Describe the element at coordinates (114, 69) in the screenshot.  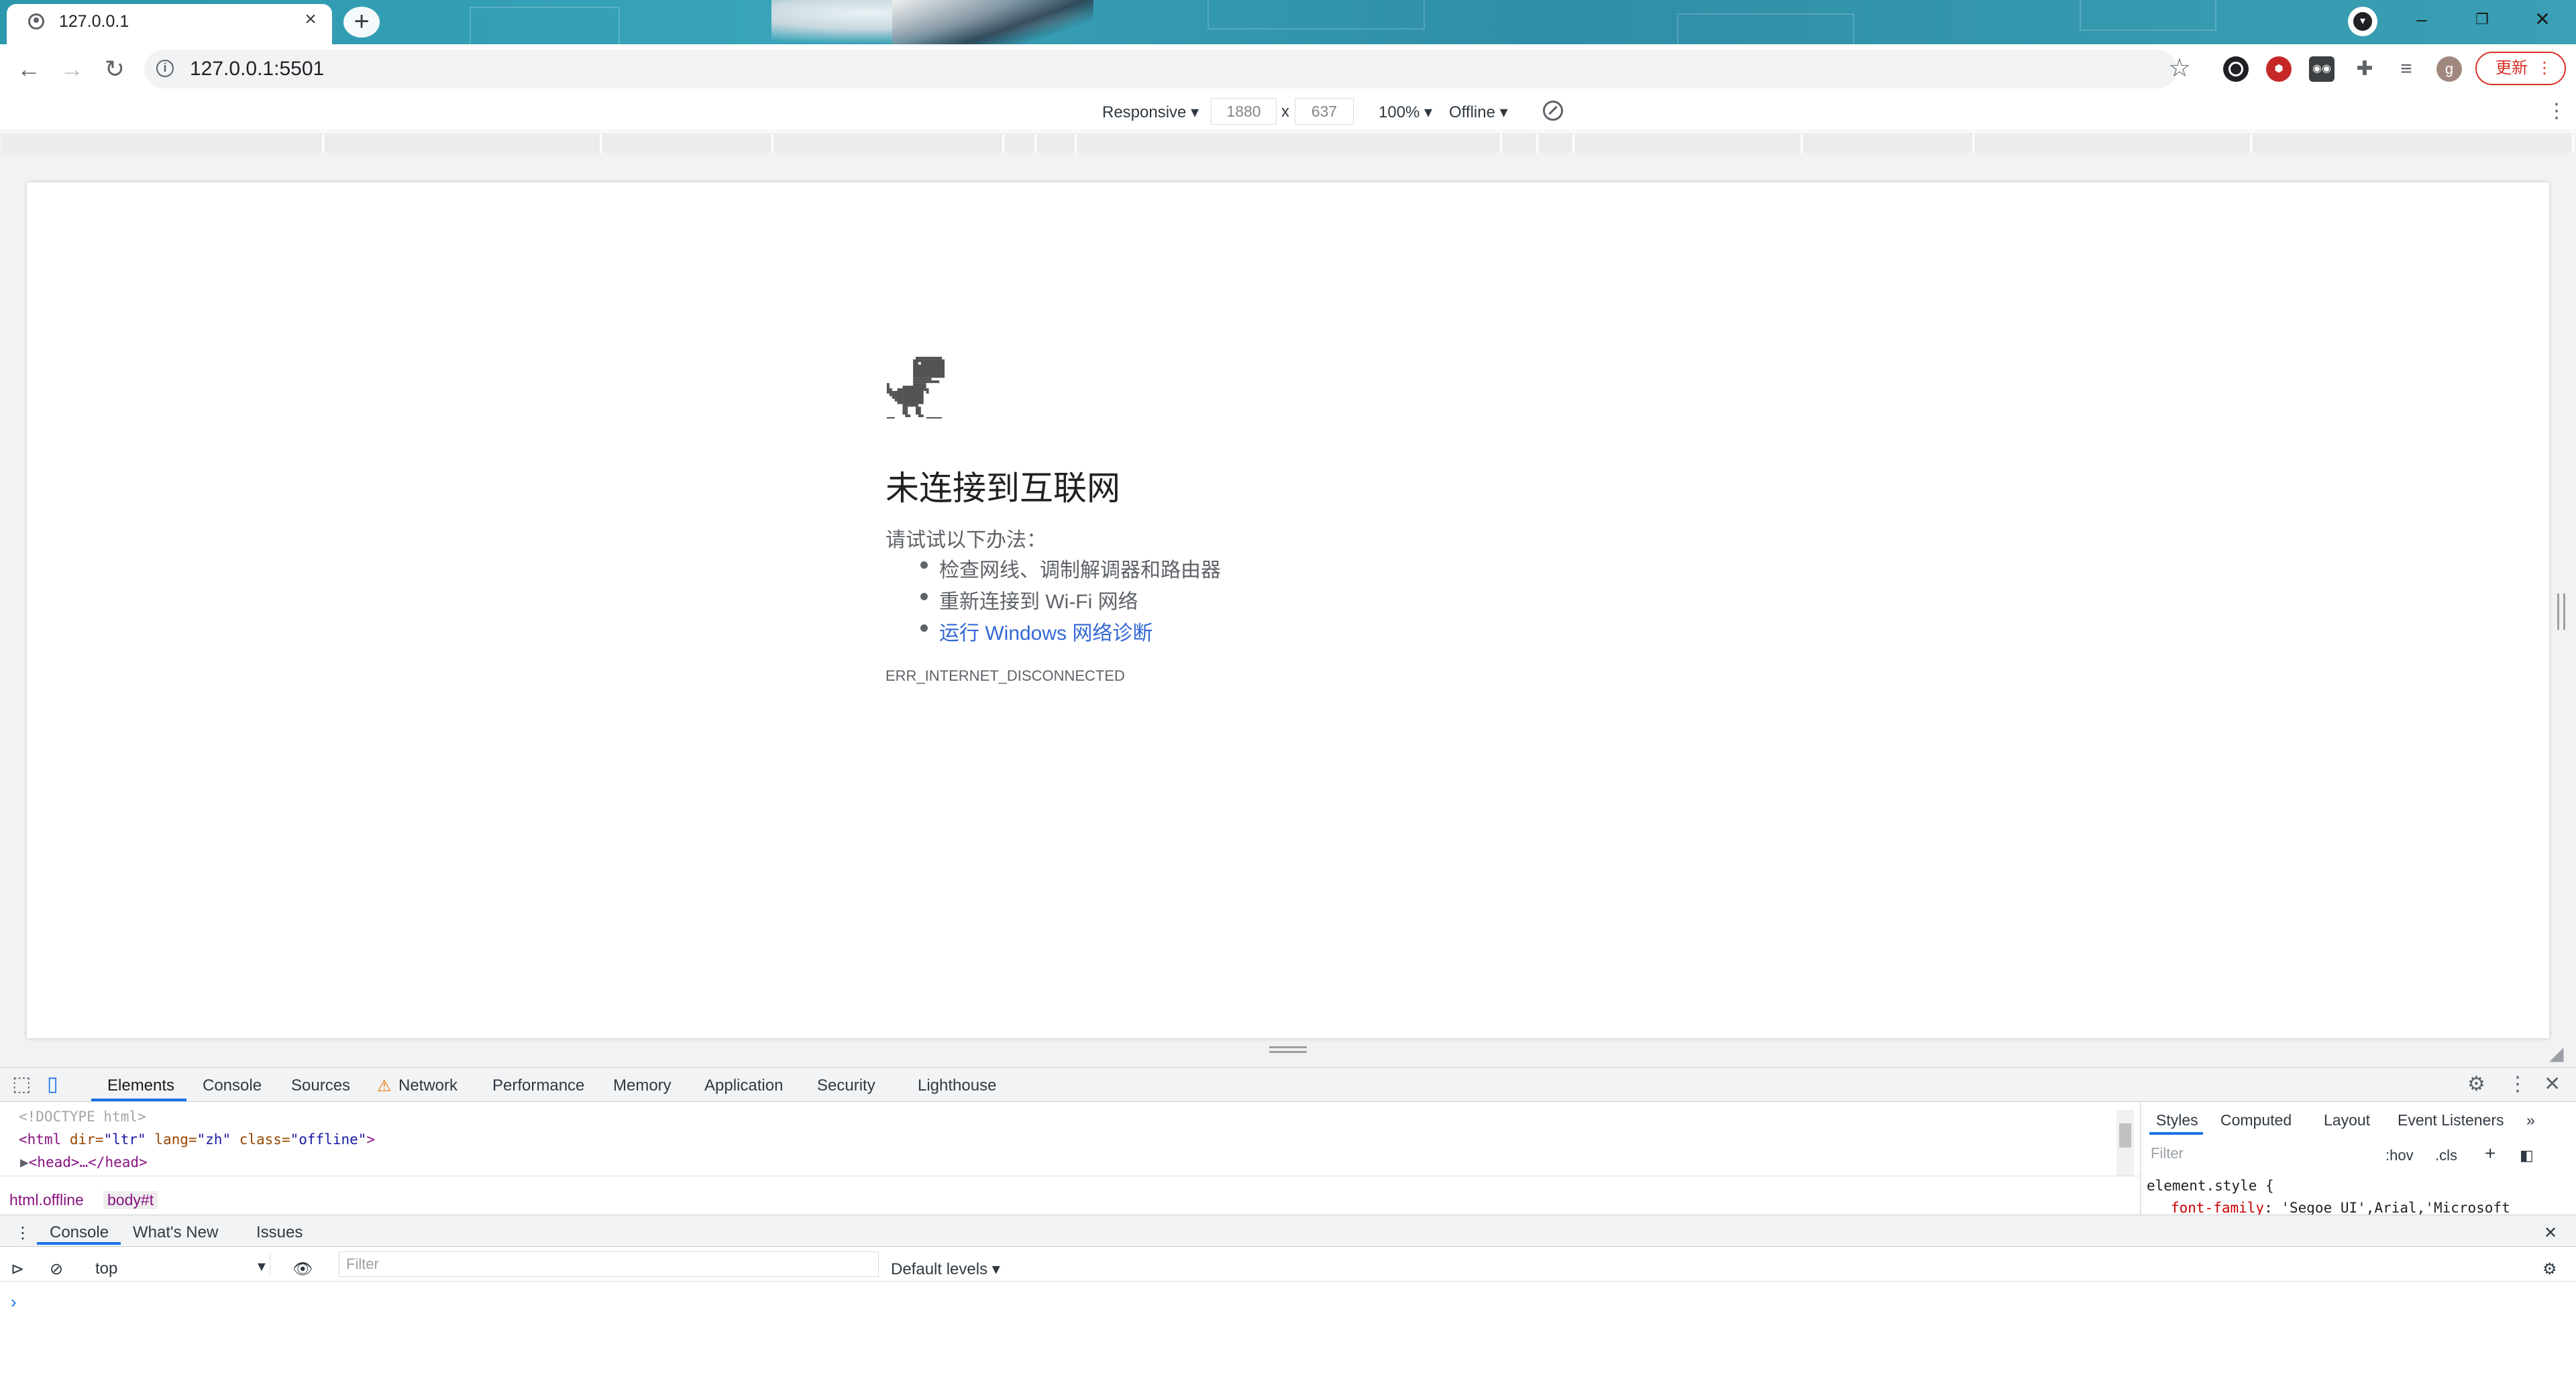
I see `reload-icon: ↻` at that location.